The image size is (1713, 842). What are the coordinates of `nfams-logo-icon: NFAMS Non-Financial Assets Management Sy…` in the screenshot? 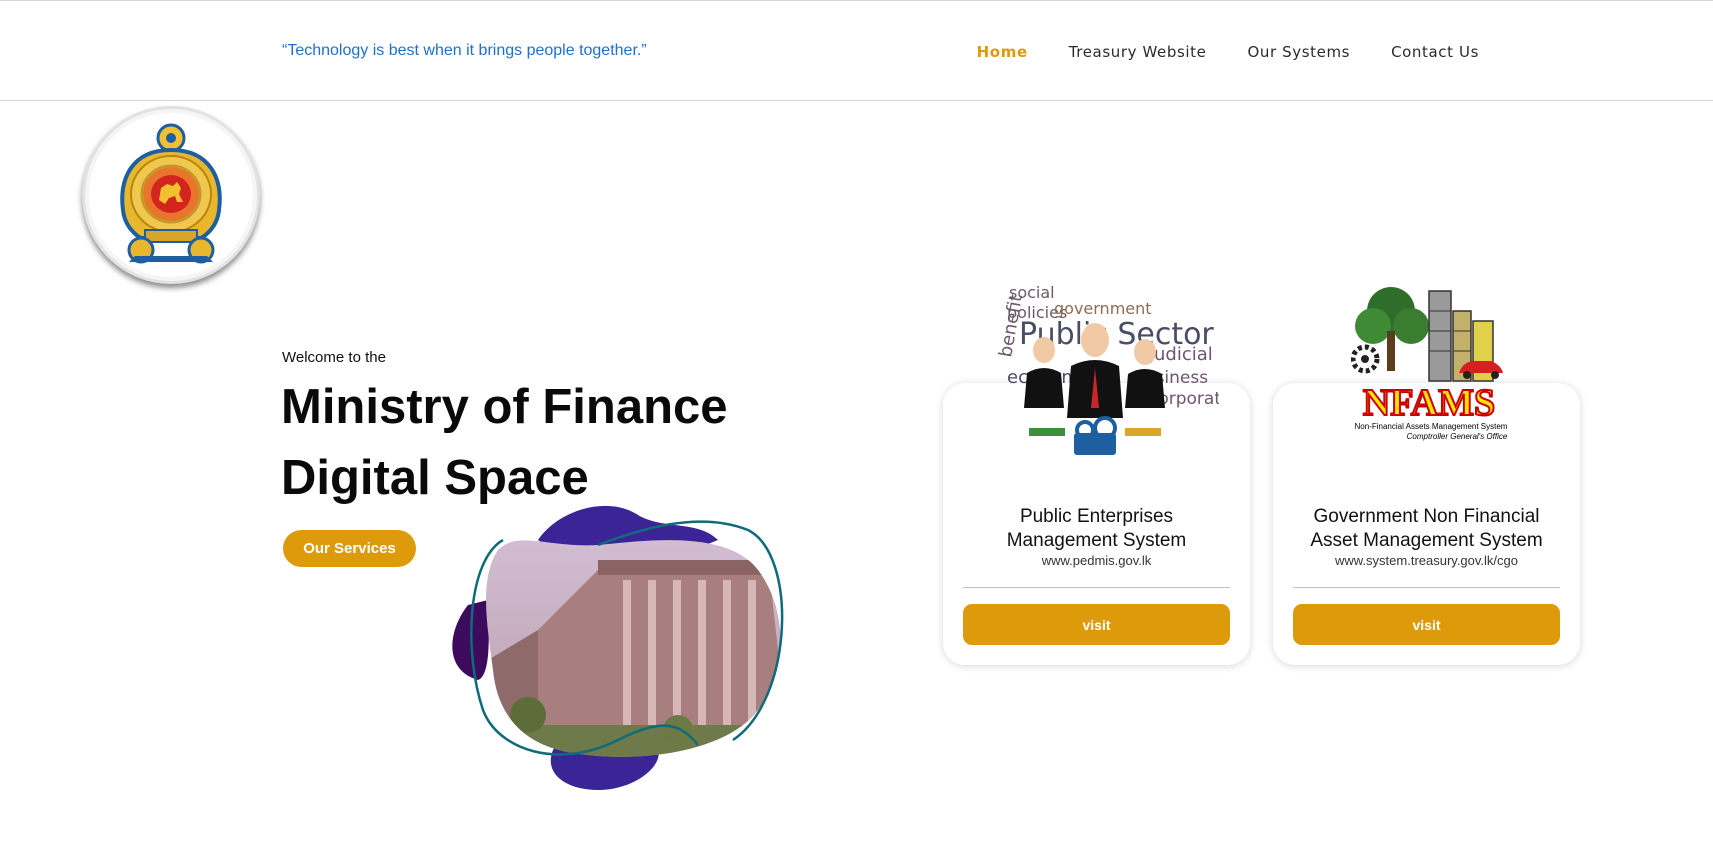 It's located at (1429, 364).